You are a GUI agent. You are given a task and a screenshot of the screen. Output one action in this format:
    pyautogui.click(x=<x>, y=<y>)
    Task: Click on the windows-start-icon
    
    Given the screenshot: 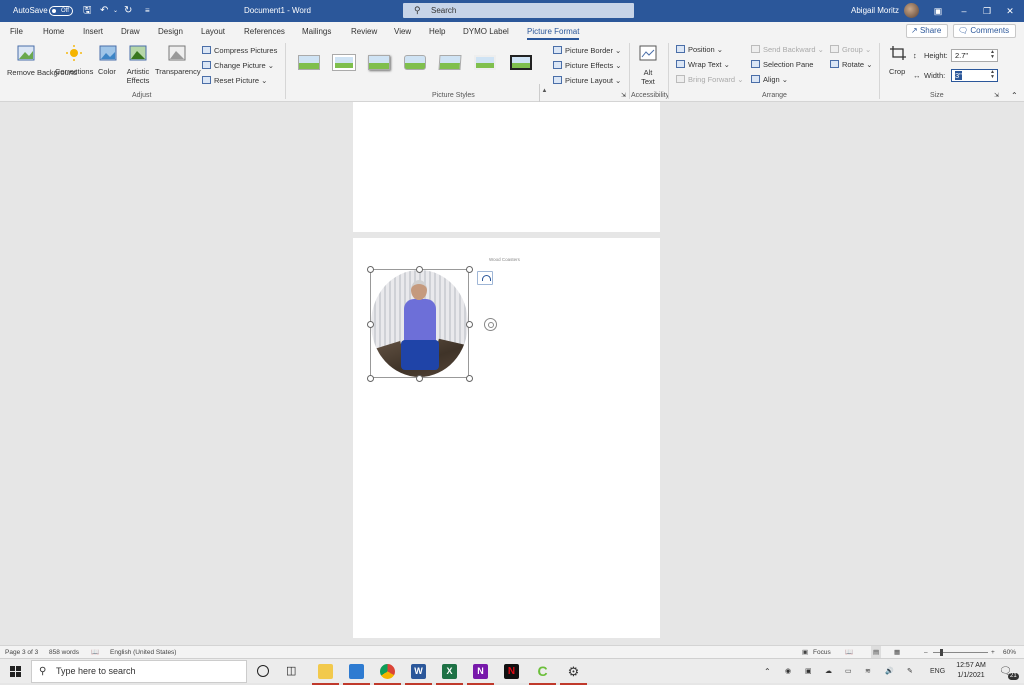 What is the action you would take?
    pyautogui.click(x=15, y=671)
    